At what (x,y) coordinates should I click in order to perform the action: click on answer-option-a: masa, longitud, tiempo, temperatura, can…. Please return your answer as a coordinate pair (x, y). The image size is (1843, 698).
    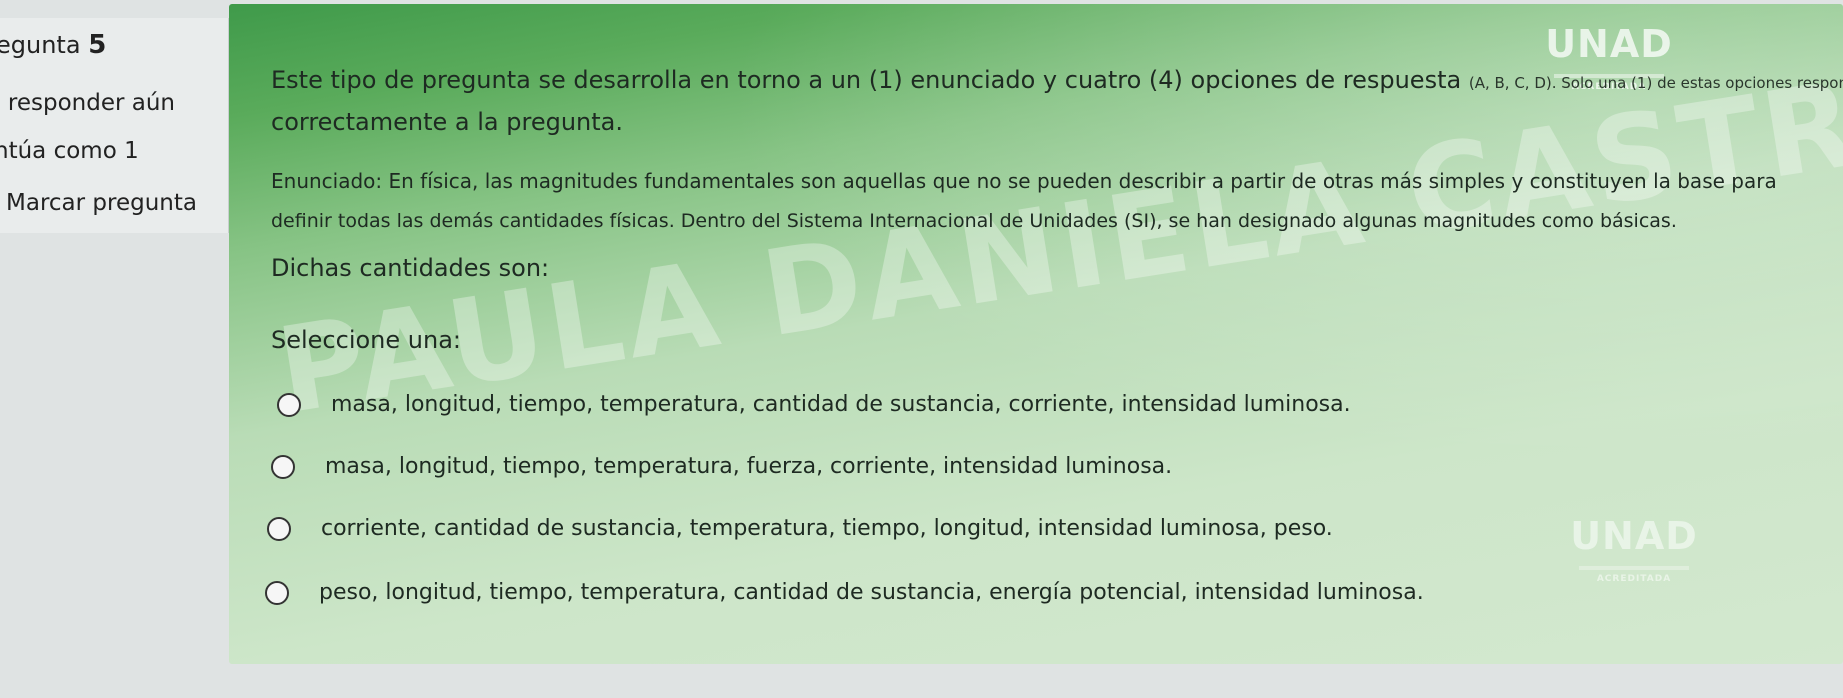
    Looking at the image, I should click on (814, 404).